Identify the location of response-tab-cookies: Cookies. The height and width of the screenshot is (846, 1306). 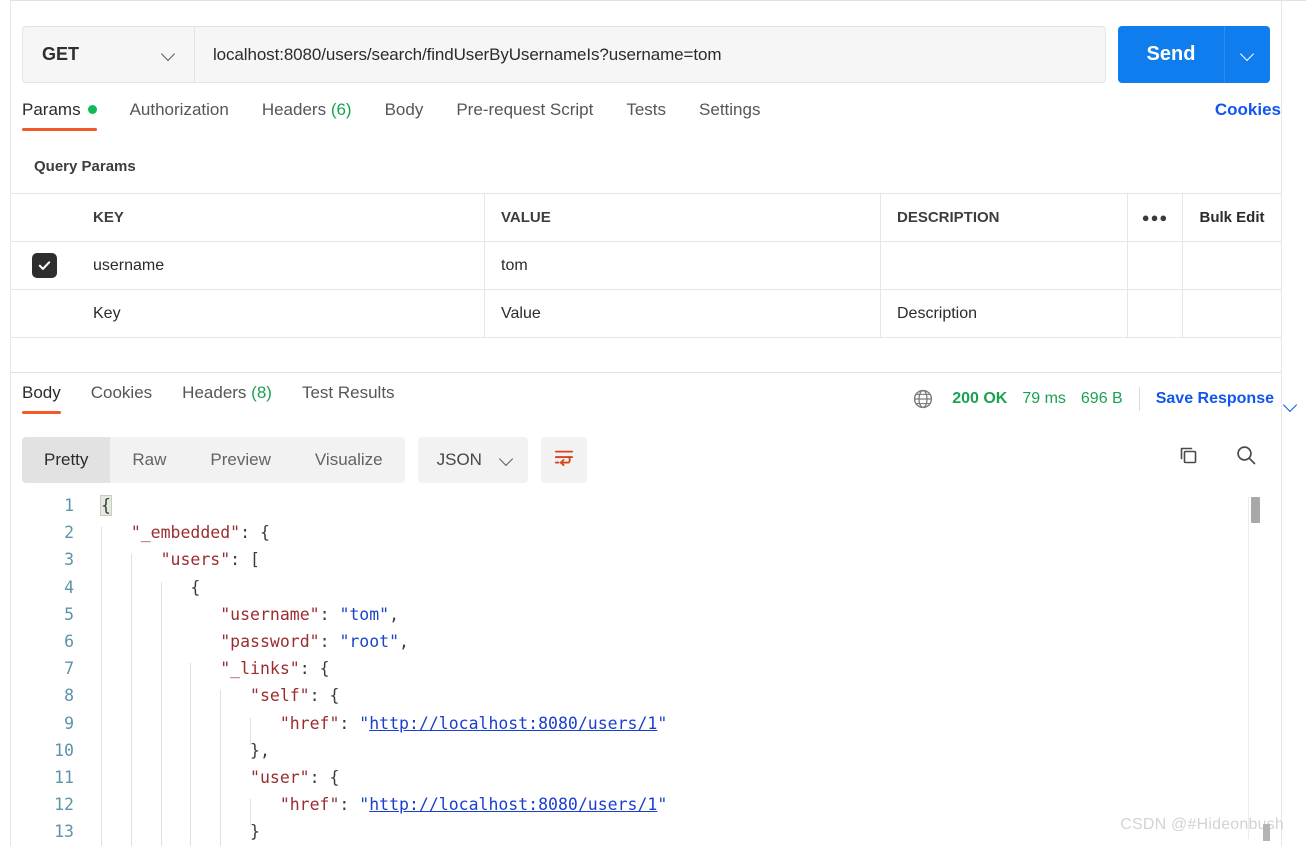
(121, 398).